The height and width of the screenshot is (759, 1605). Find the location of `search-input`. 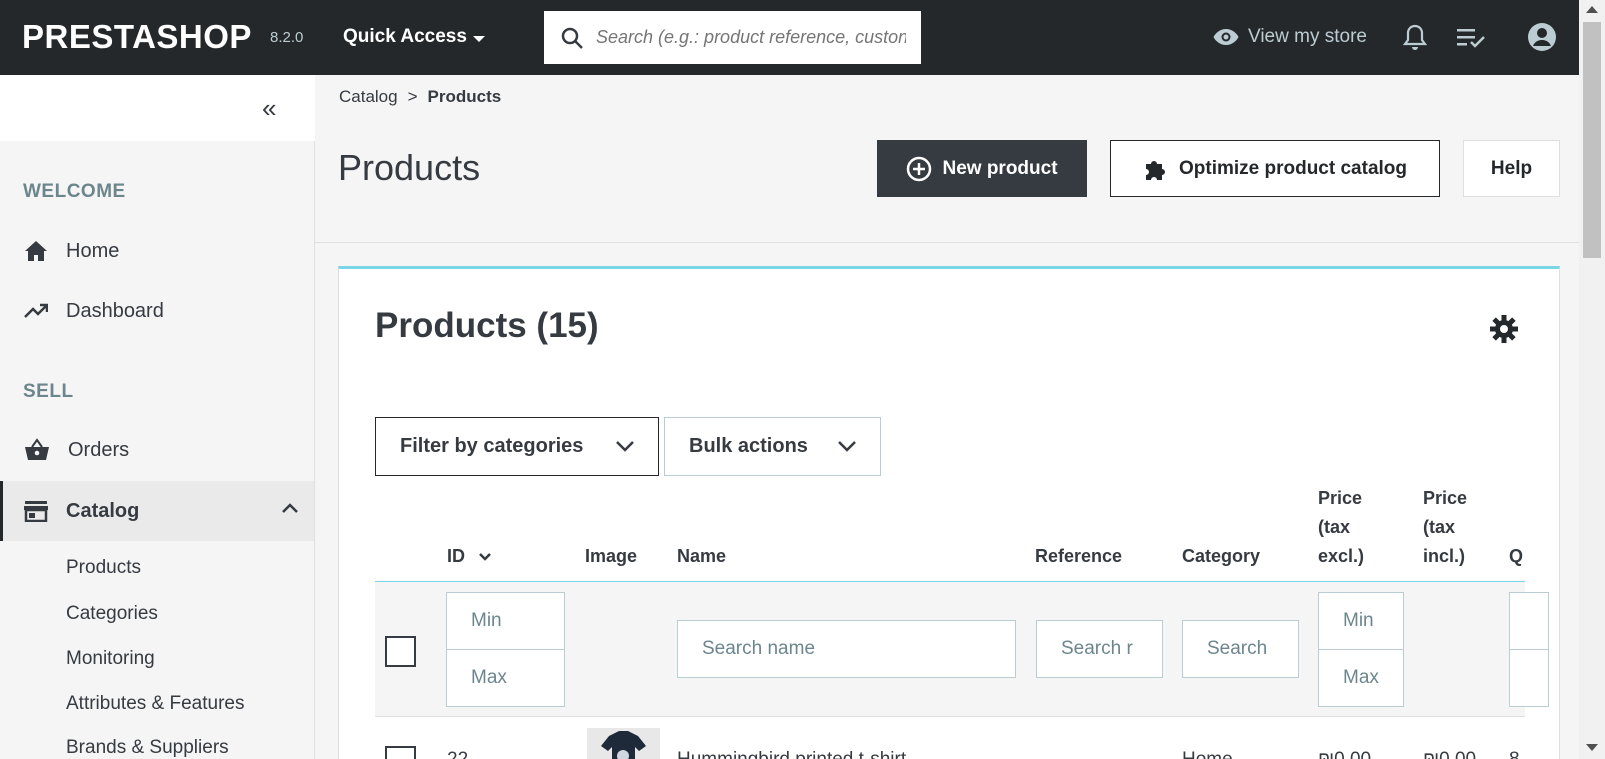

search-input is located at coordinates (751, 37).